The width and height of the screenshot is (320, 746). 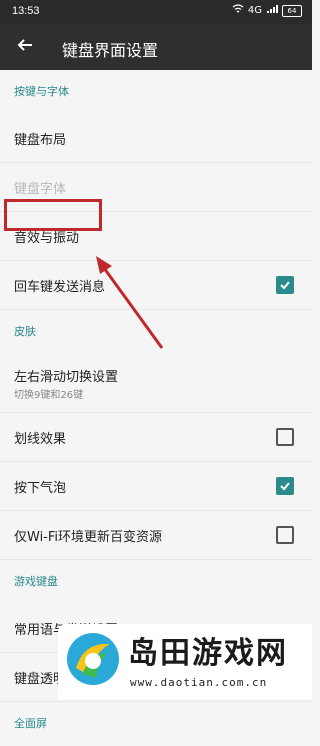 What do you see at coordinates (130, 302) in the screenshot?
I see `annotation-arrow-icon` at bounding box center [130, 302].